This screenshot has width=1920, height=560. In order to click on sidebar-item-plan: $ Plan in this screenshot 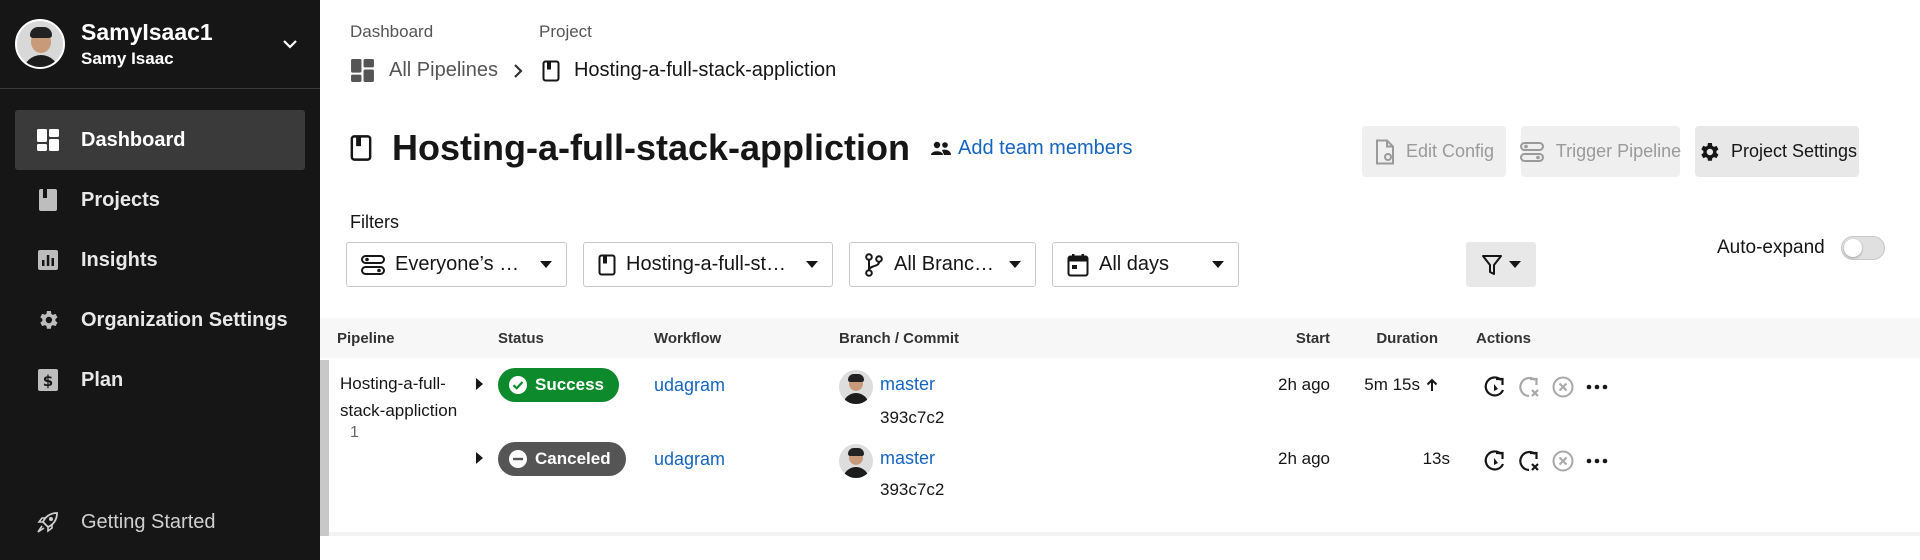, I will do `click(160, 380)`.